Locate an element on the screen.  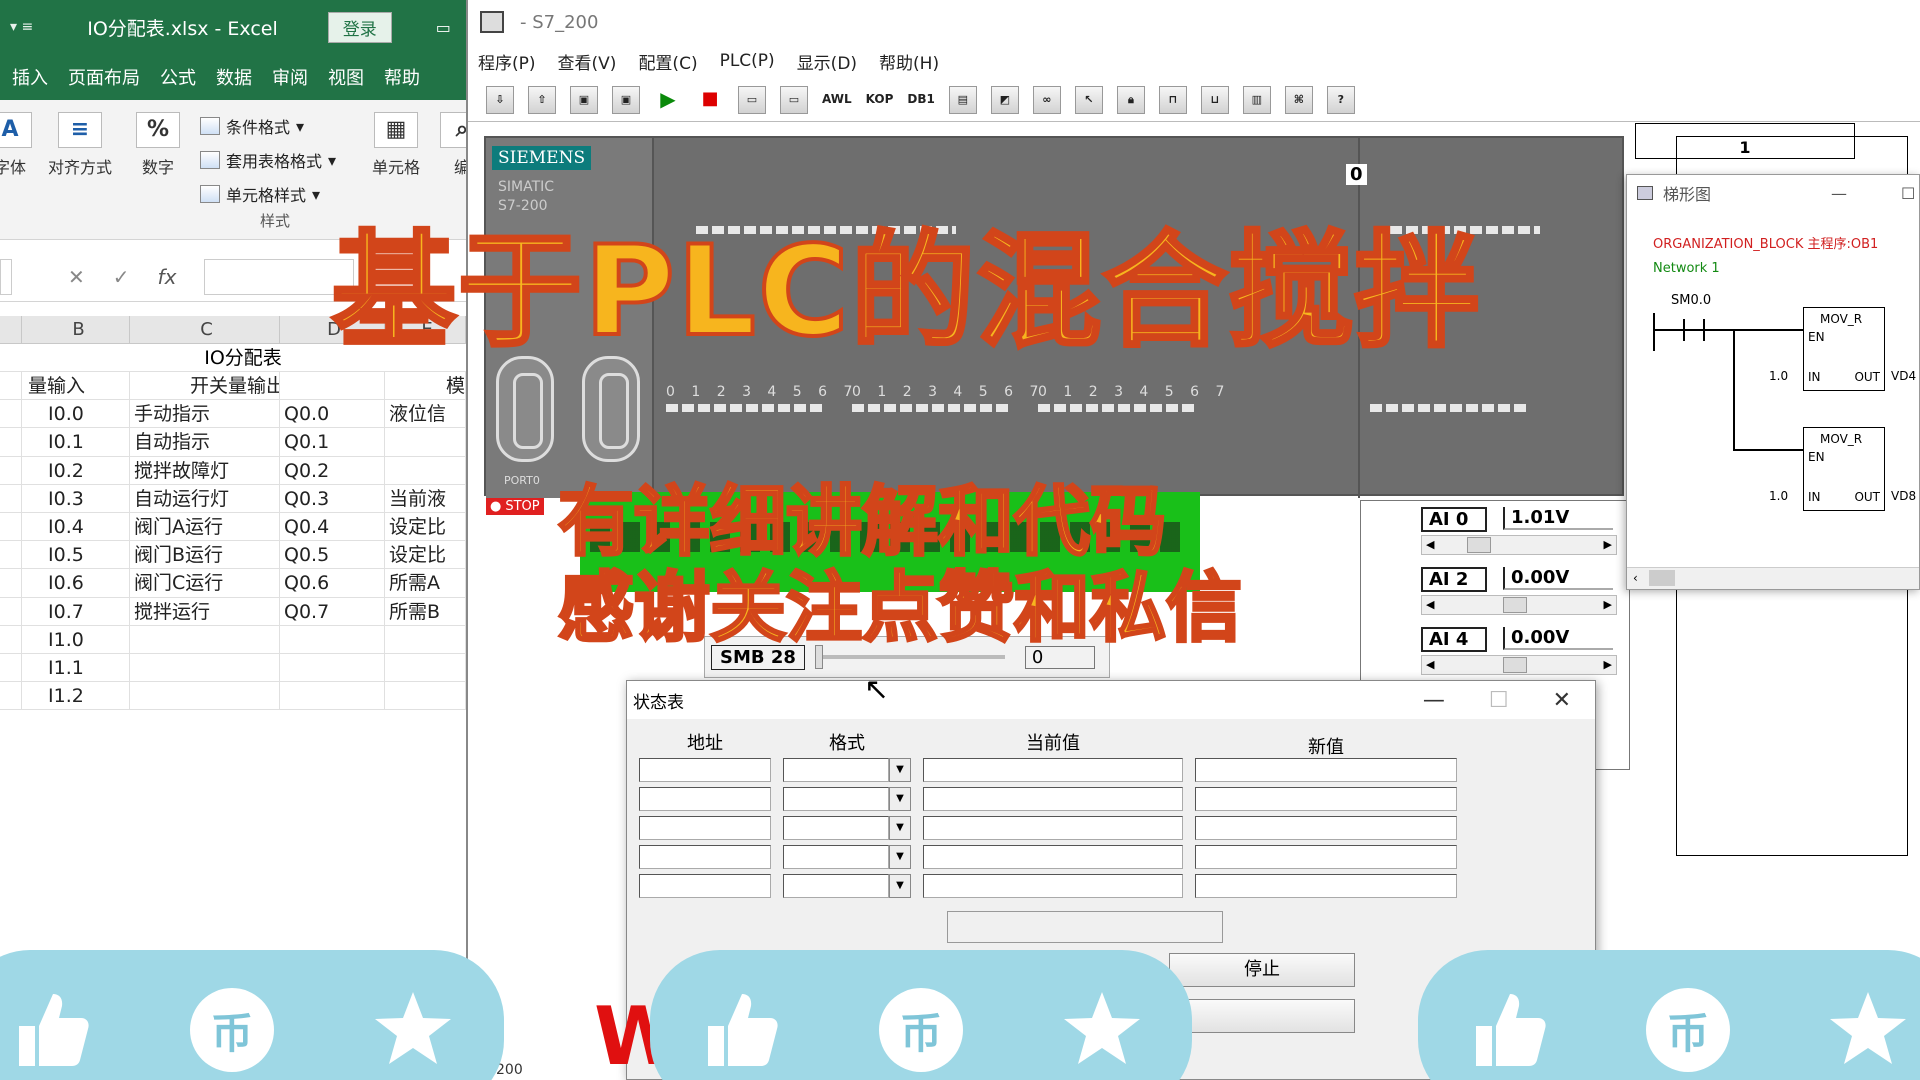
cpu-icon: ▣ is located at coordinates (584, 99).